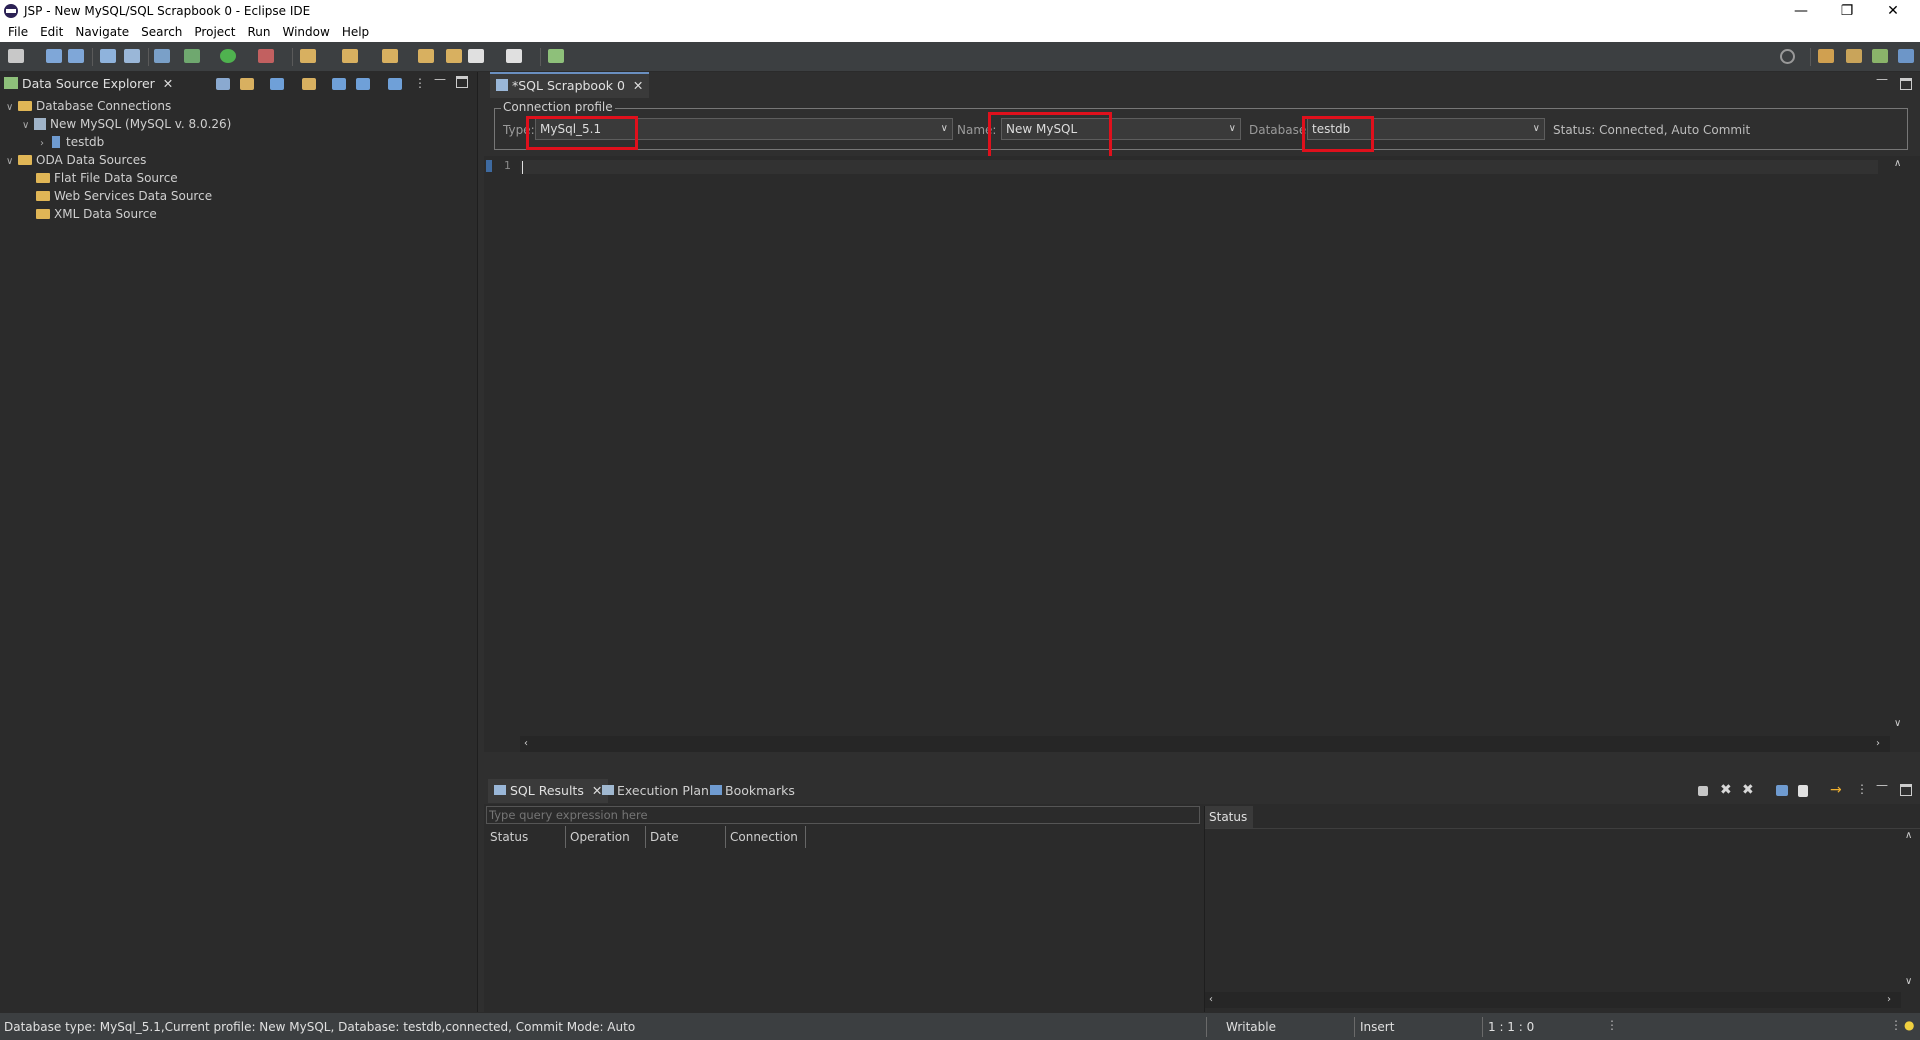  Describe the element at coordinates (1229, 817) in the screenshot. I see `tab-status: Status` at that location.